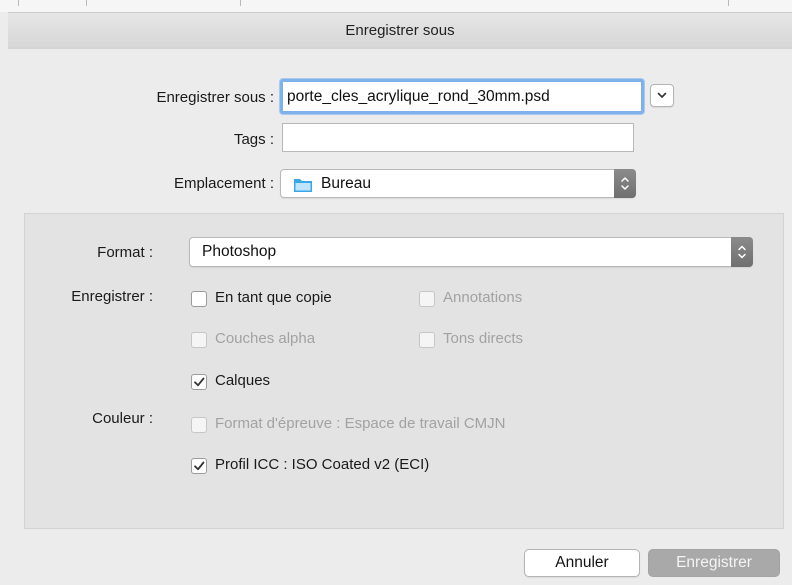  What do you see at coordinates (427, 299) in the screenshot?
I see `checkbox-annotations` at bounding box center [427, 299].